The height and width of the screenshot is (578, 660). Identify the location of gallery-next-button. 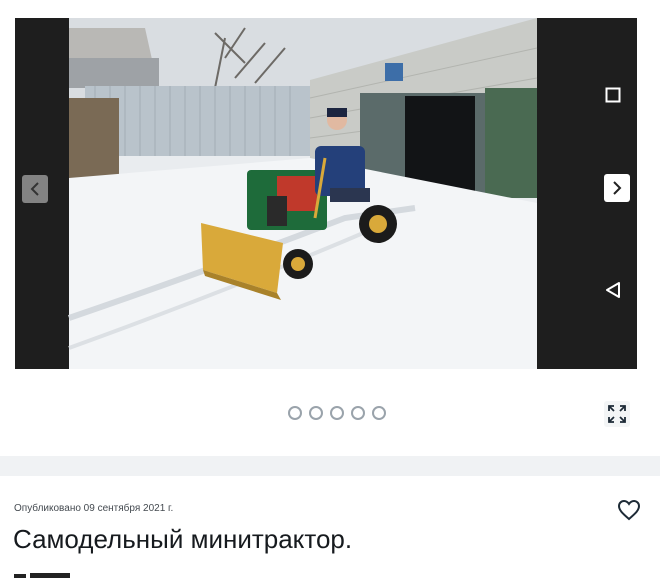
(617, 188).